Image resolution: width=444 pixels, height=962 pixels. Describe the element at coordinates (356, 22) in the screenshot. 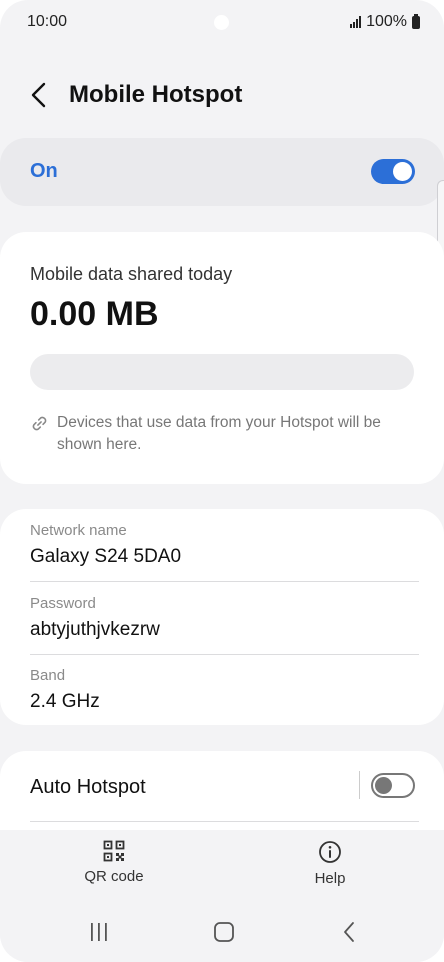

I see `signal-icon` at that location.